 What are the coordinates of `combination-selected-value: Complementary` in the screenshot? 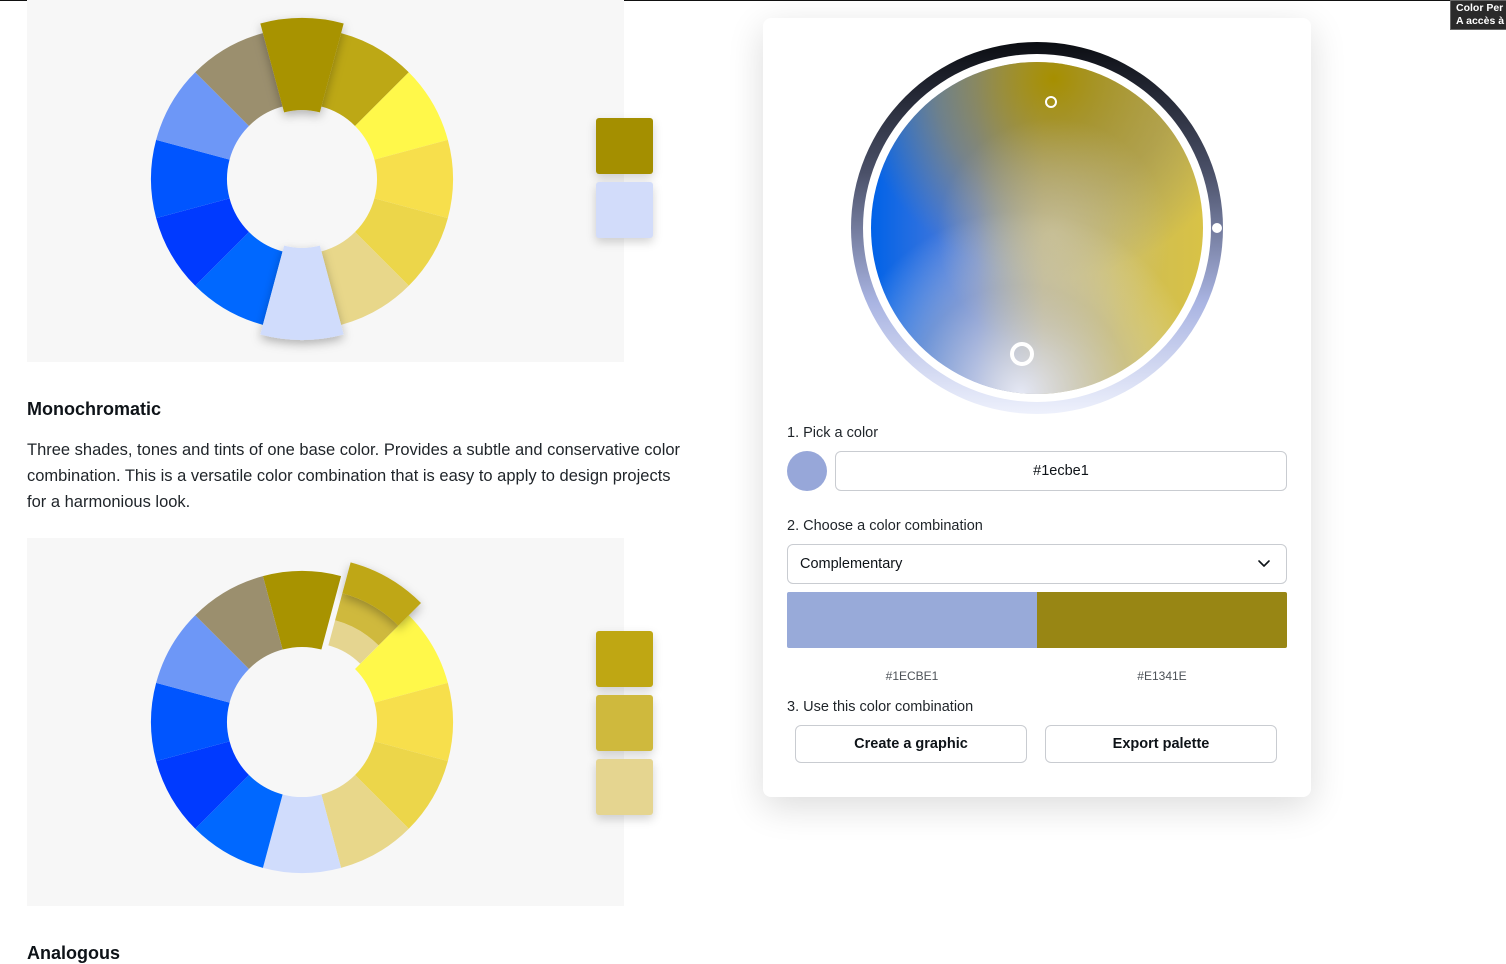 It's located at (851, 564).